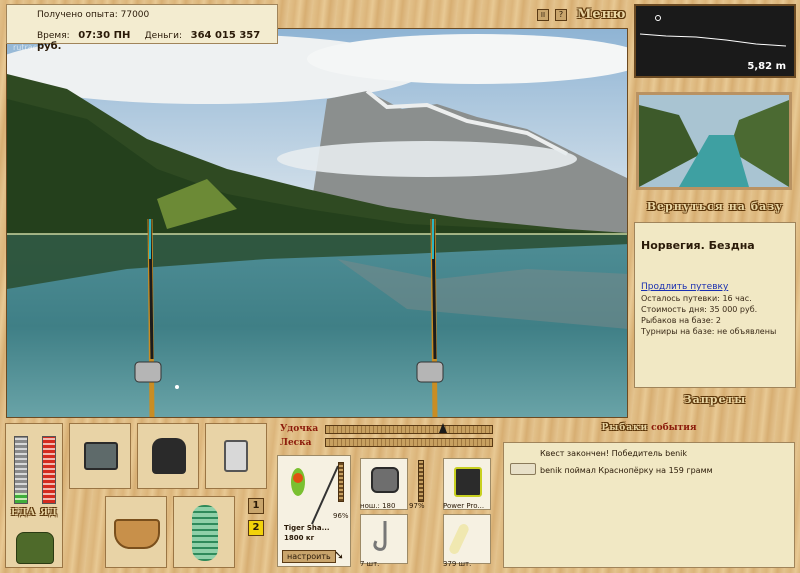  I want to click on backpack-slot, so click(168, 456).